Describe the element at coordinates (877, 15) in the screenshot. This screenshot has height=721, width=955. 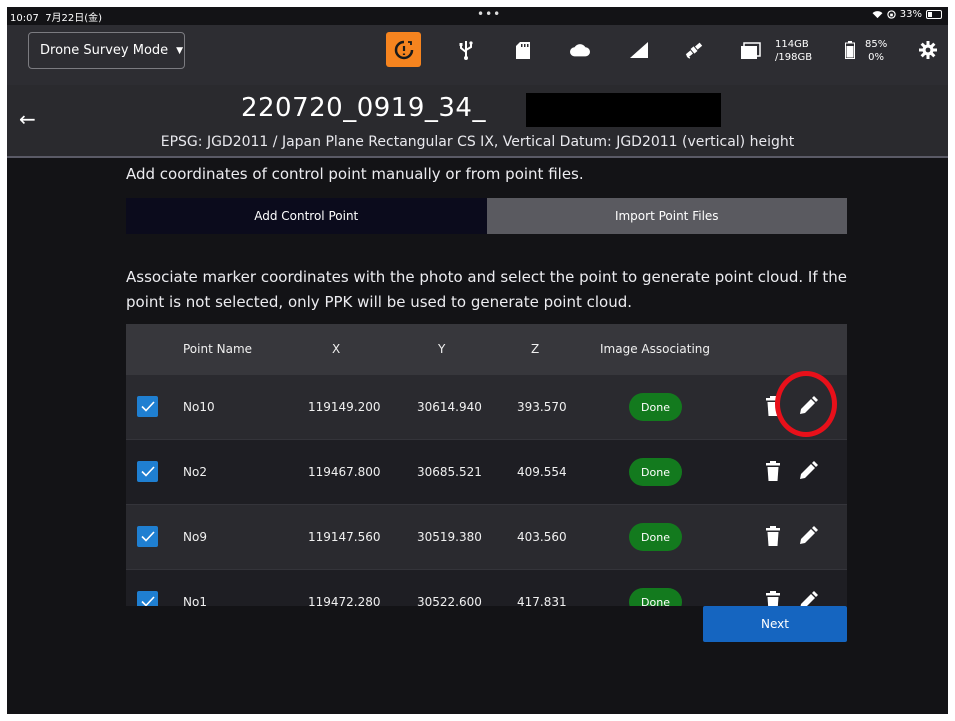
I see `wifi-icon` at that location.